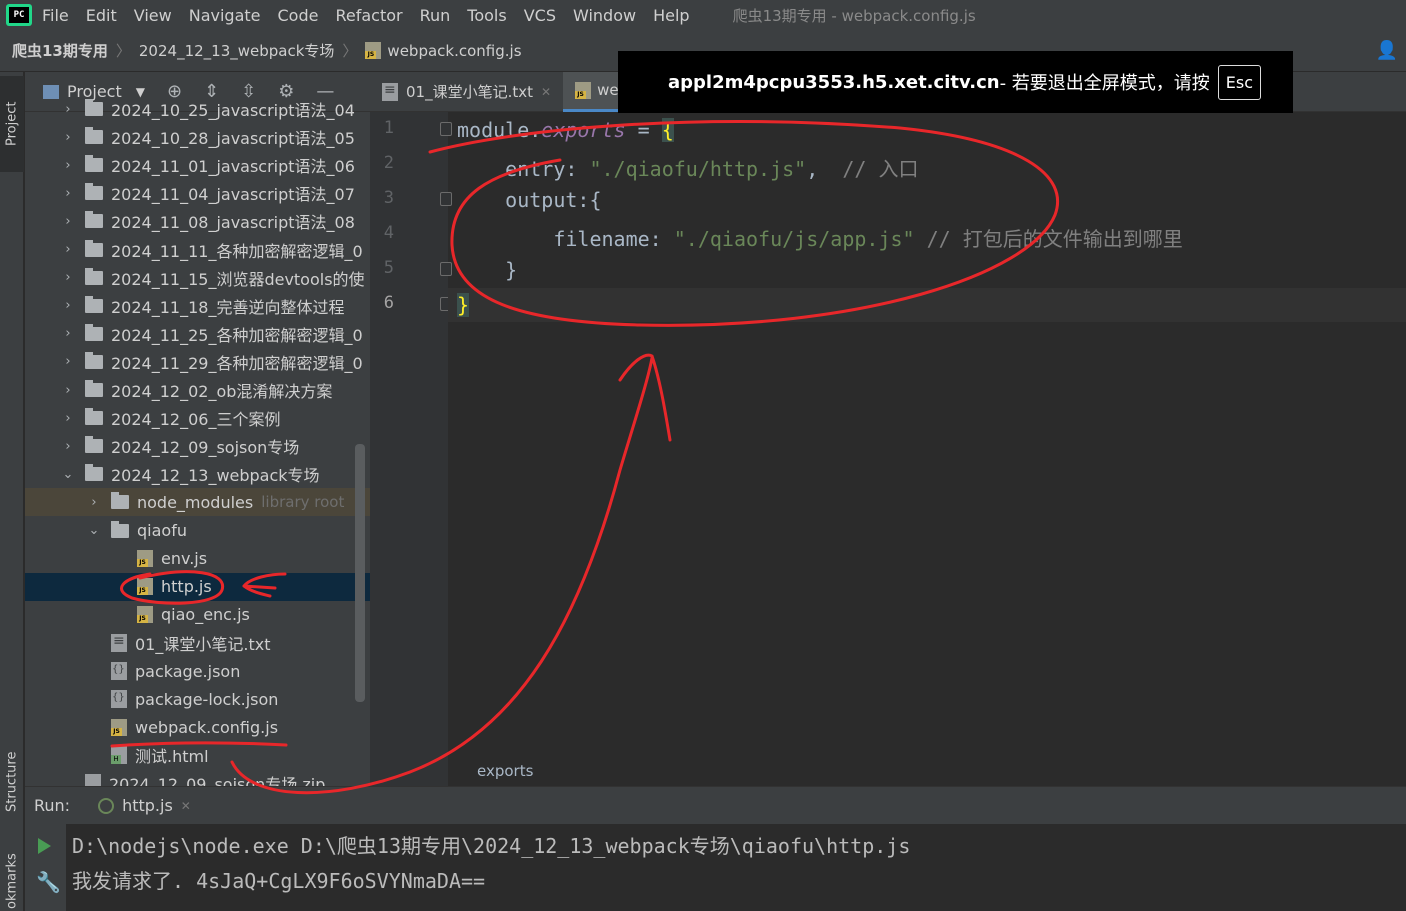 The image size is (1406, 911). Describe the element at coordinates (698, 169) in the screenshot. I see `code-token: "./qiaofu/http.js"` at that location.